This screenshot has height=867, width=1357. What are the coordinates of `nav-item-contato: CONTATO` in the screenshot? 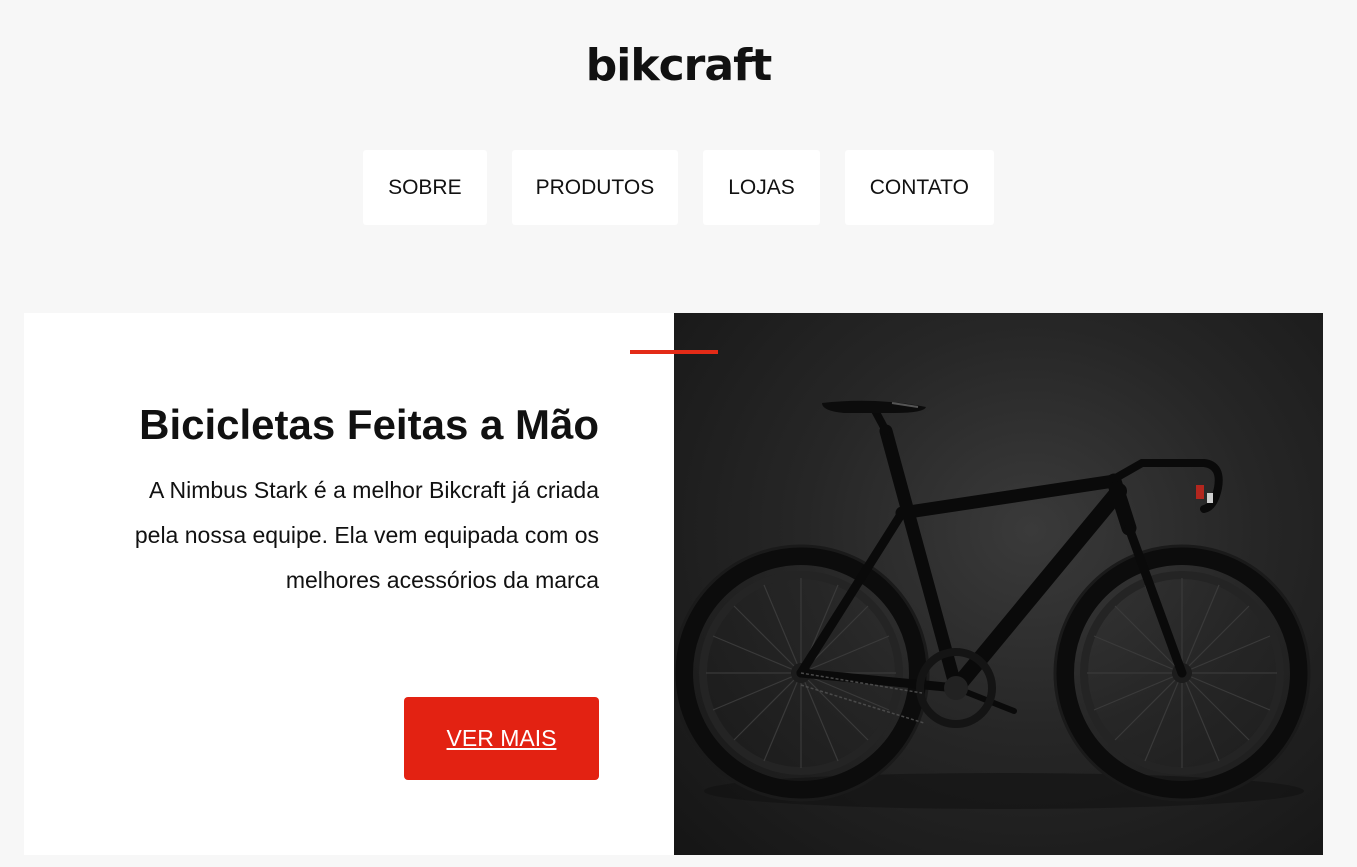 It's located at (919, 187).